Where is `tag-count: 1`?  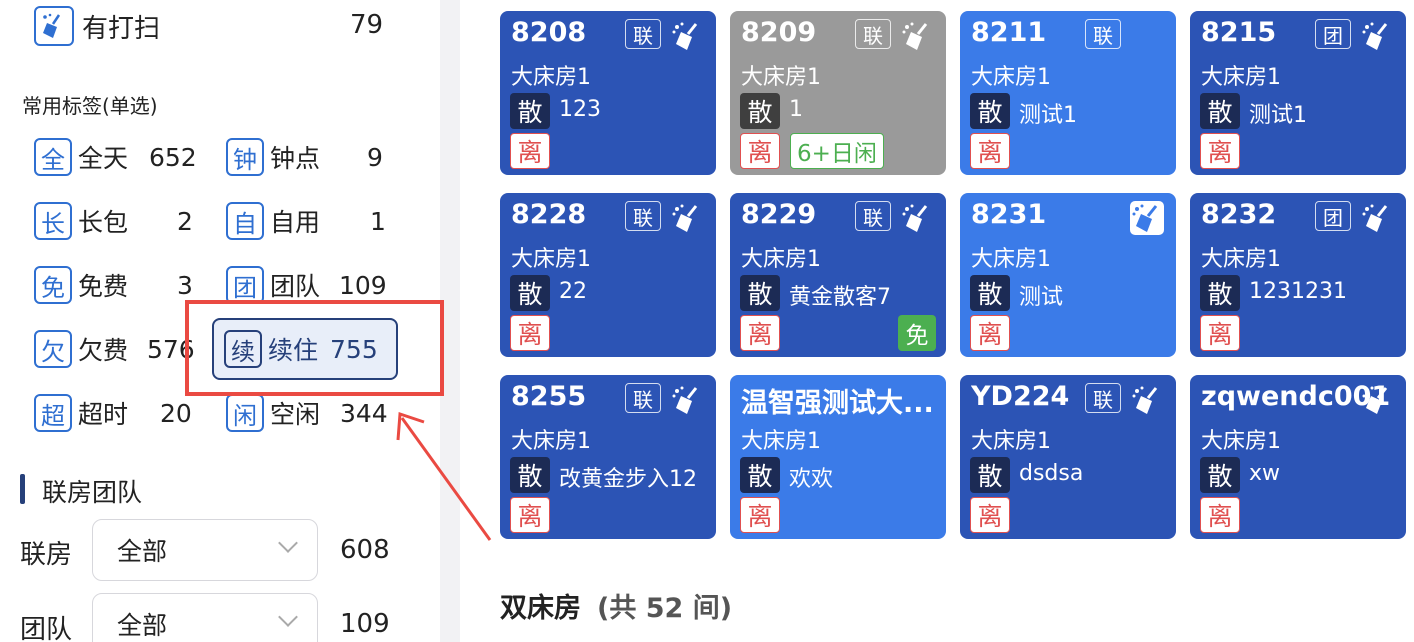 tag-count: 1 is located at coordinates (378, 221).